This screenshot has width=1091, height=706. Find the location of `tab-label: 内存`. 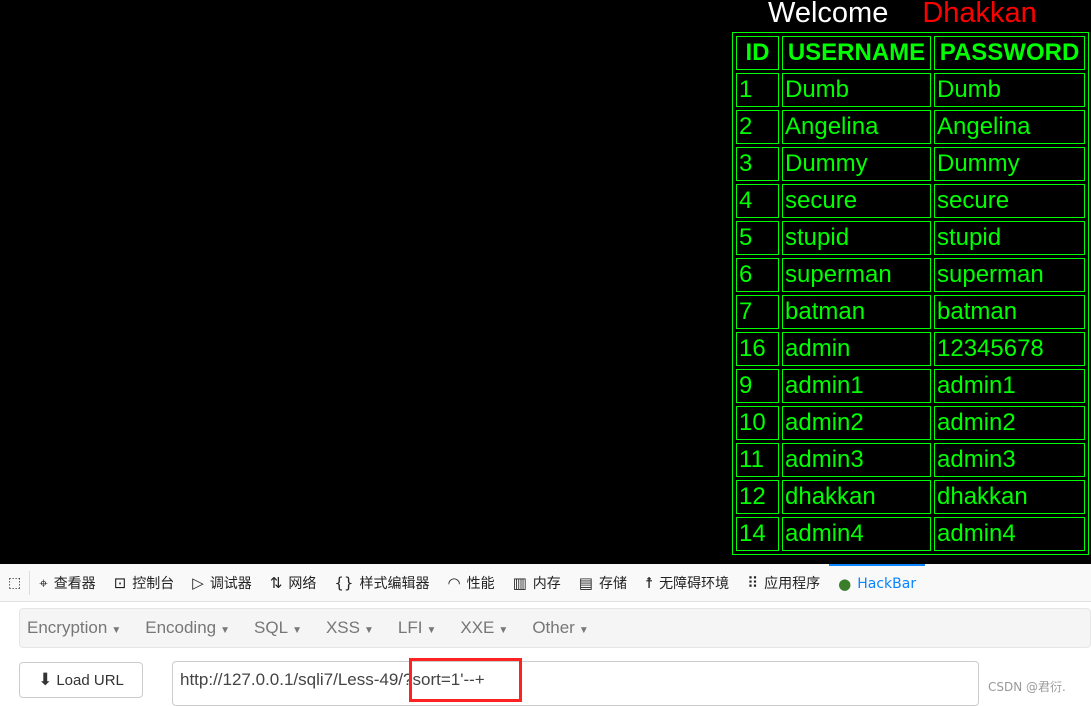

tab-label: 内存 is located at coordinates (546, 583).